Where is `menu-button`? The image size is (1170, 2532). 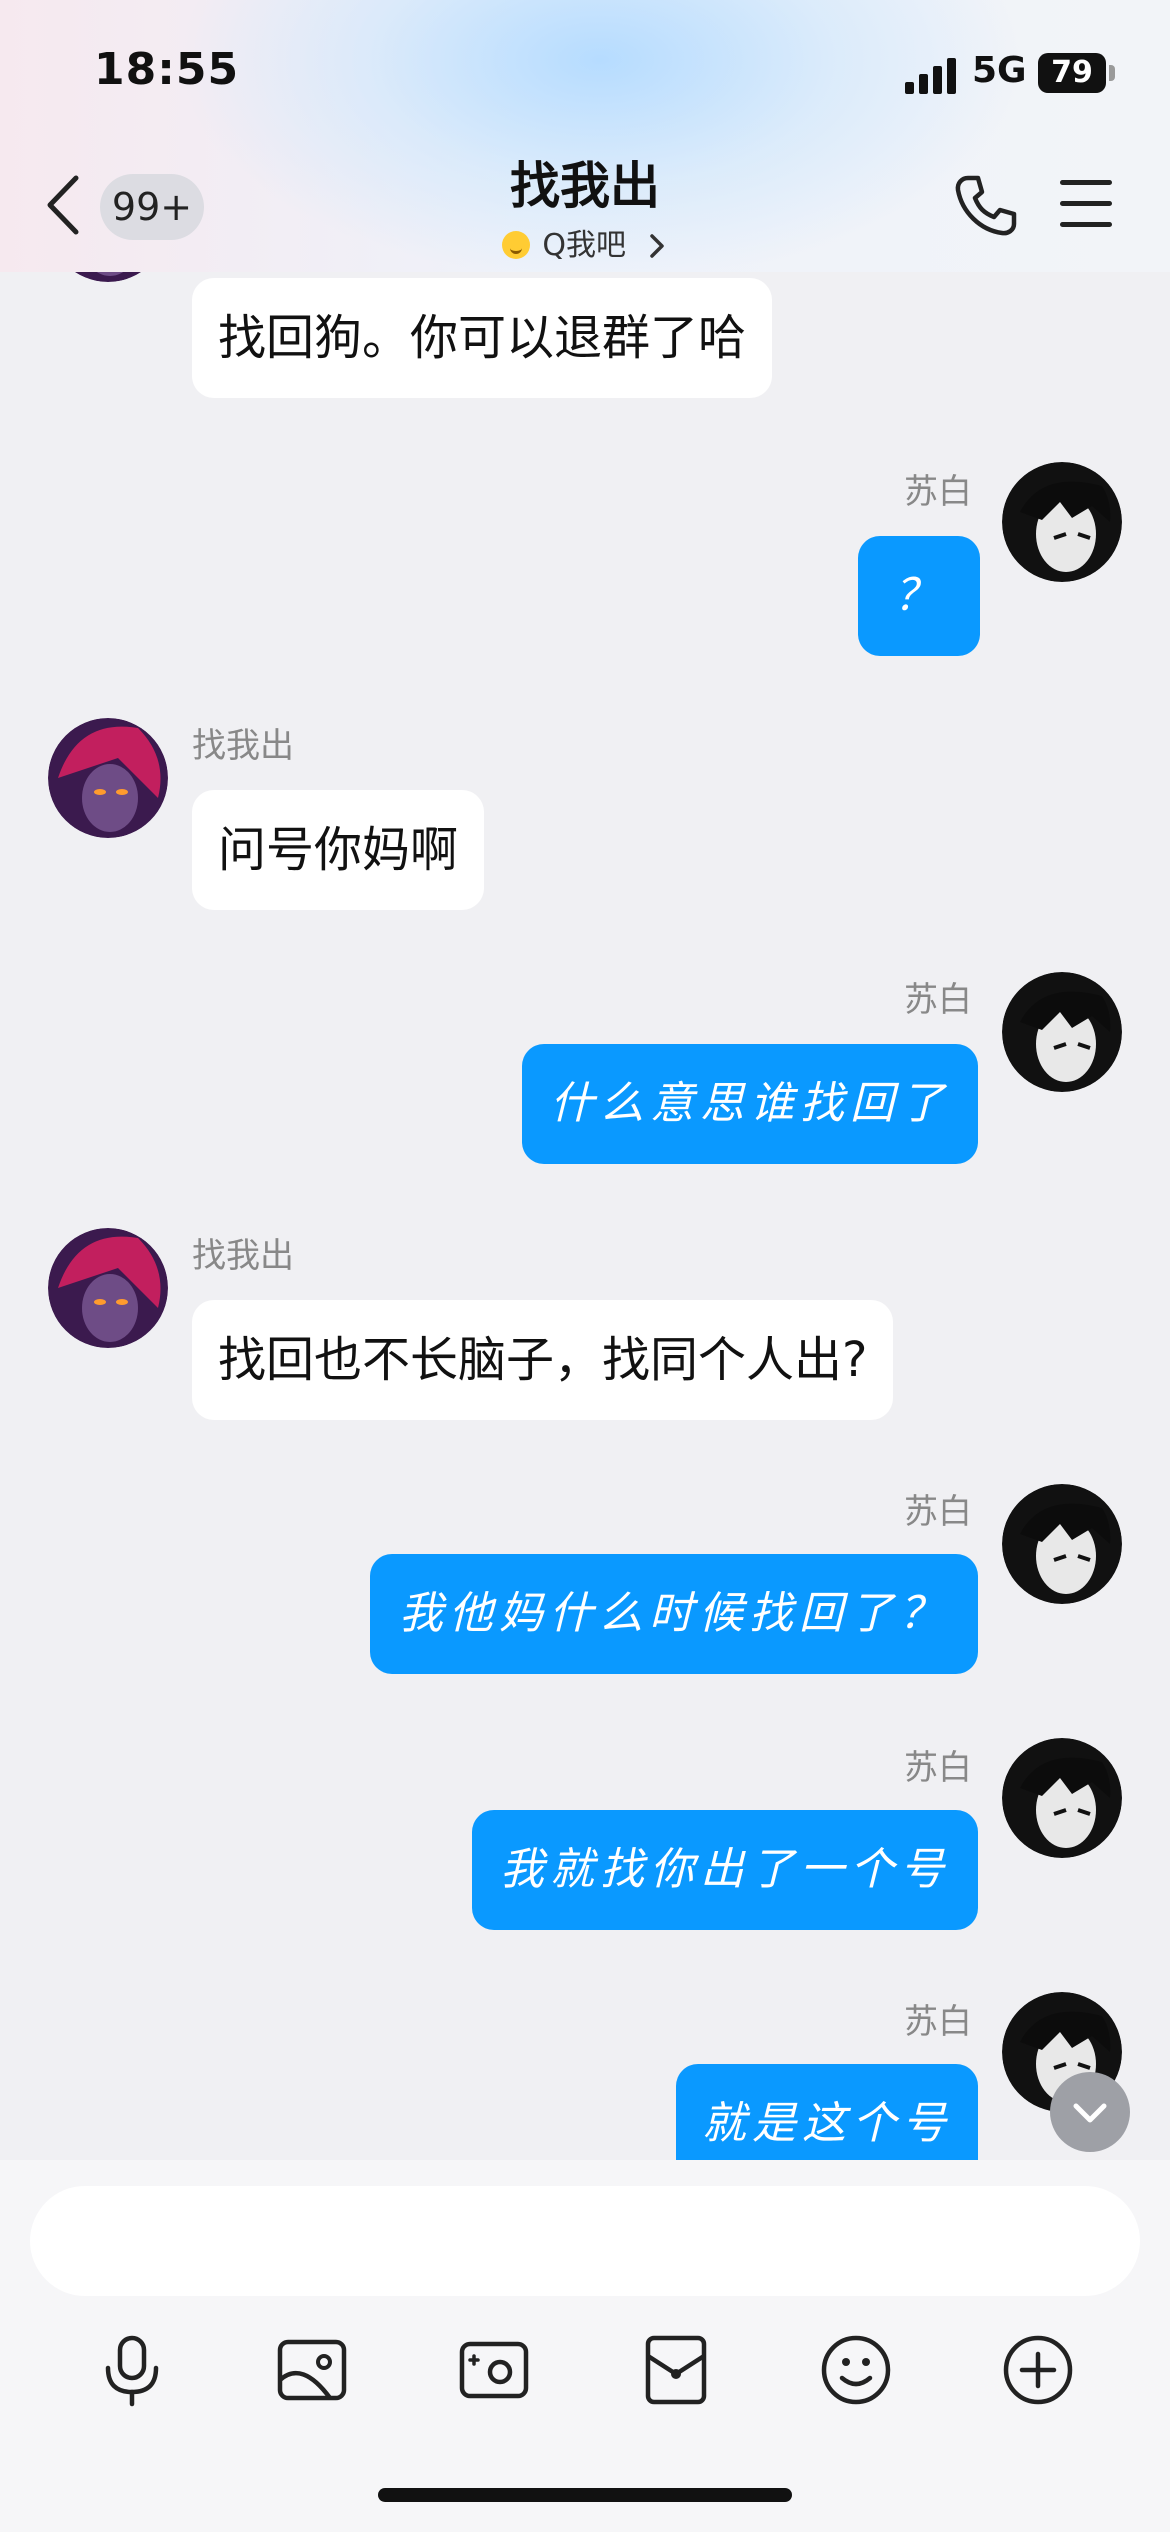 menu-button is located at coordinates (1086, 205).